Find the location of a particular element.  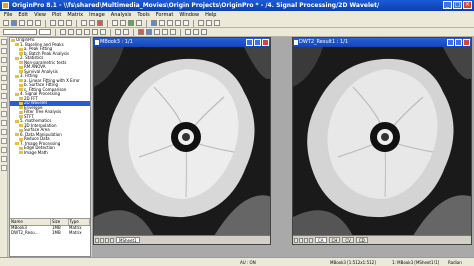

duplicate-icon is located at coordinates (100, 23).